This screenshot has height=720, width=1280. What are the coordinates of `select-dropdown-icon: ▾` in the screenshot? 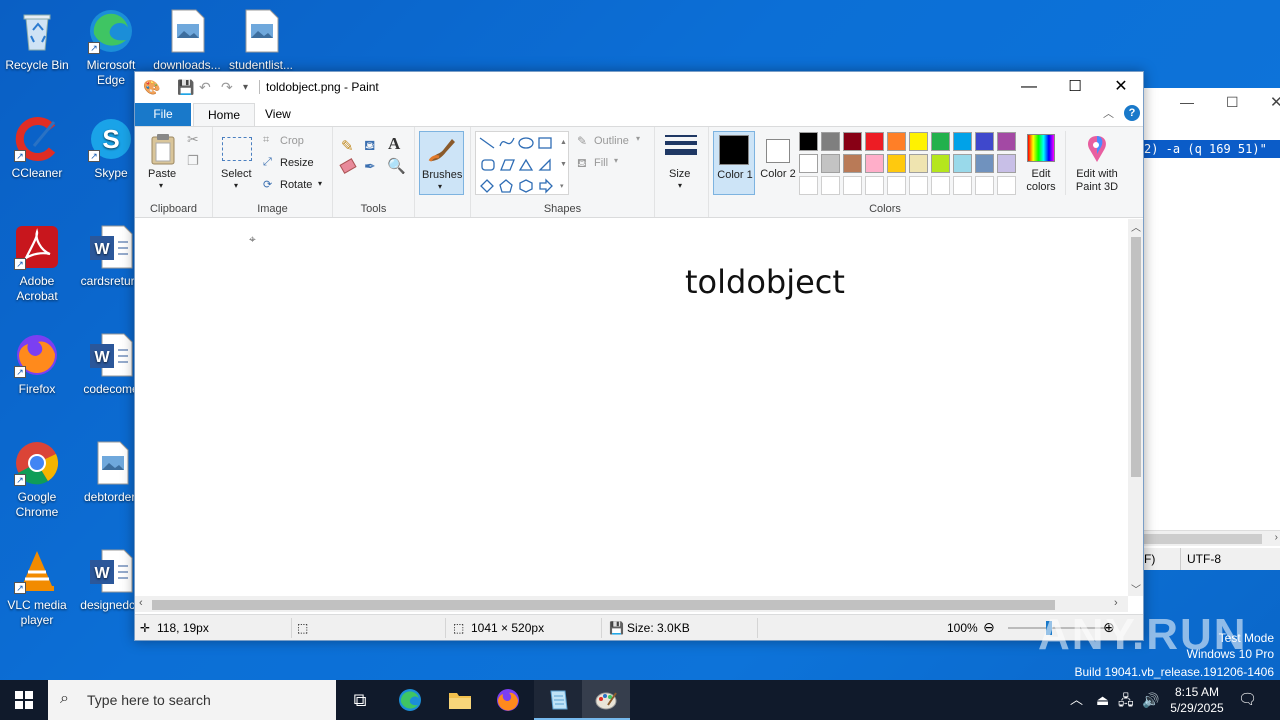 It's located at (236, 185).